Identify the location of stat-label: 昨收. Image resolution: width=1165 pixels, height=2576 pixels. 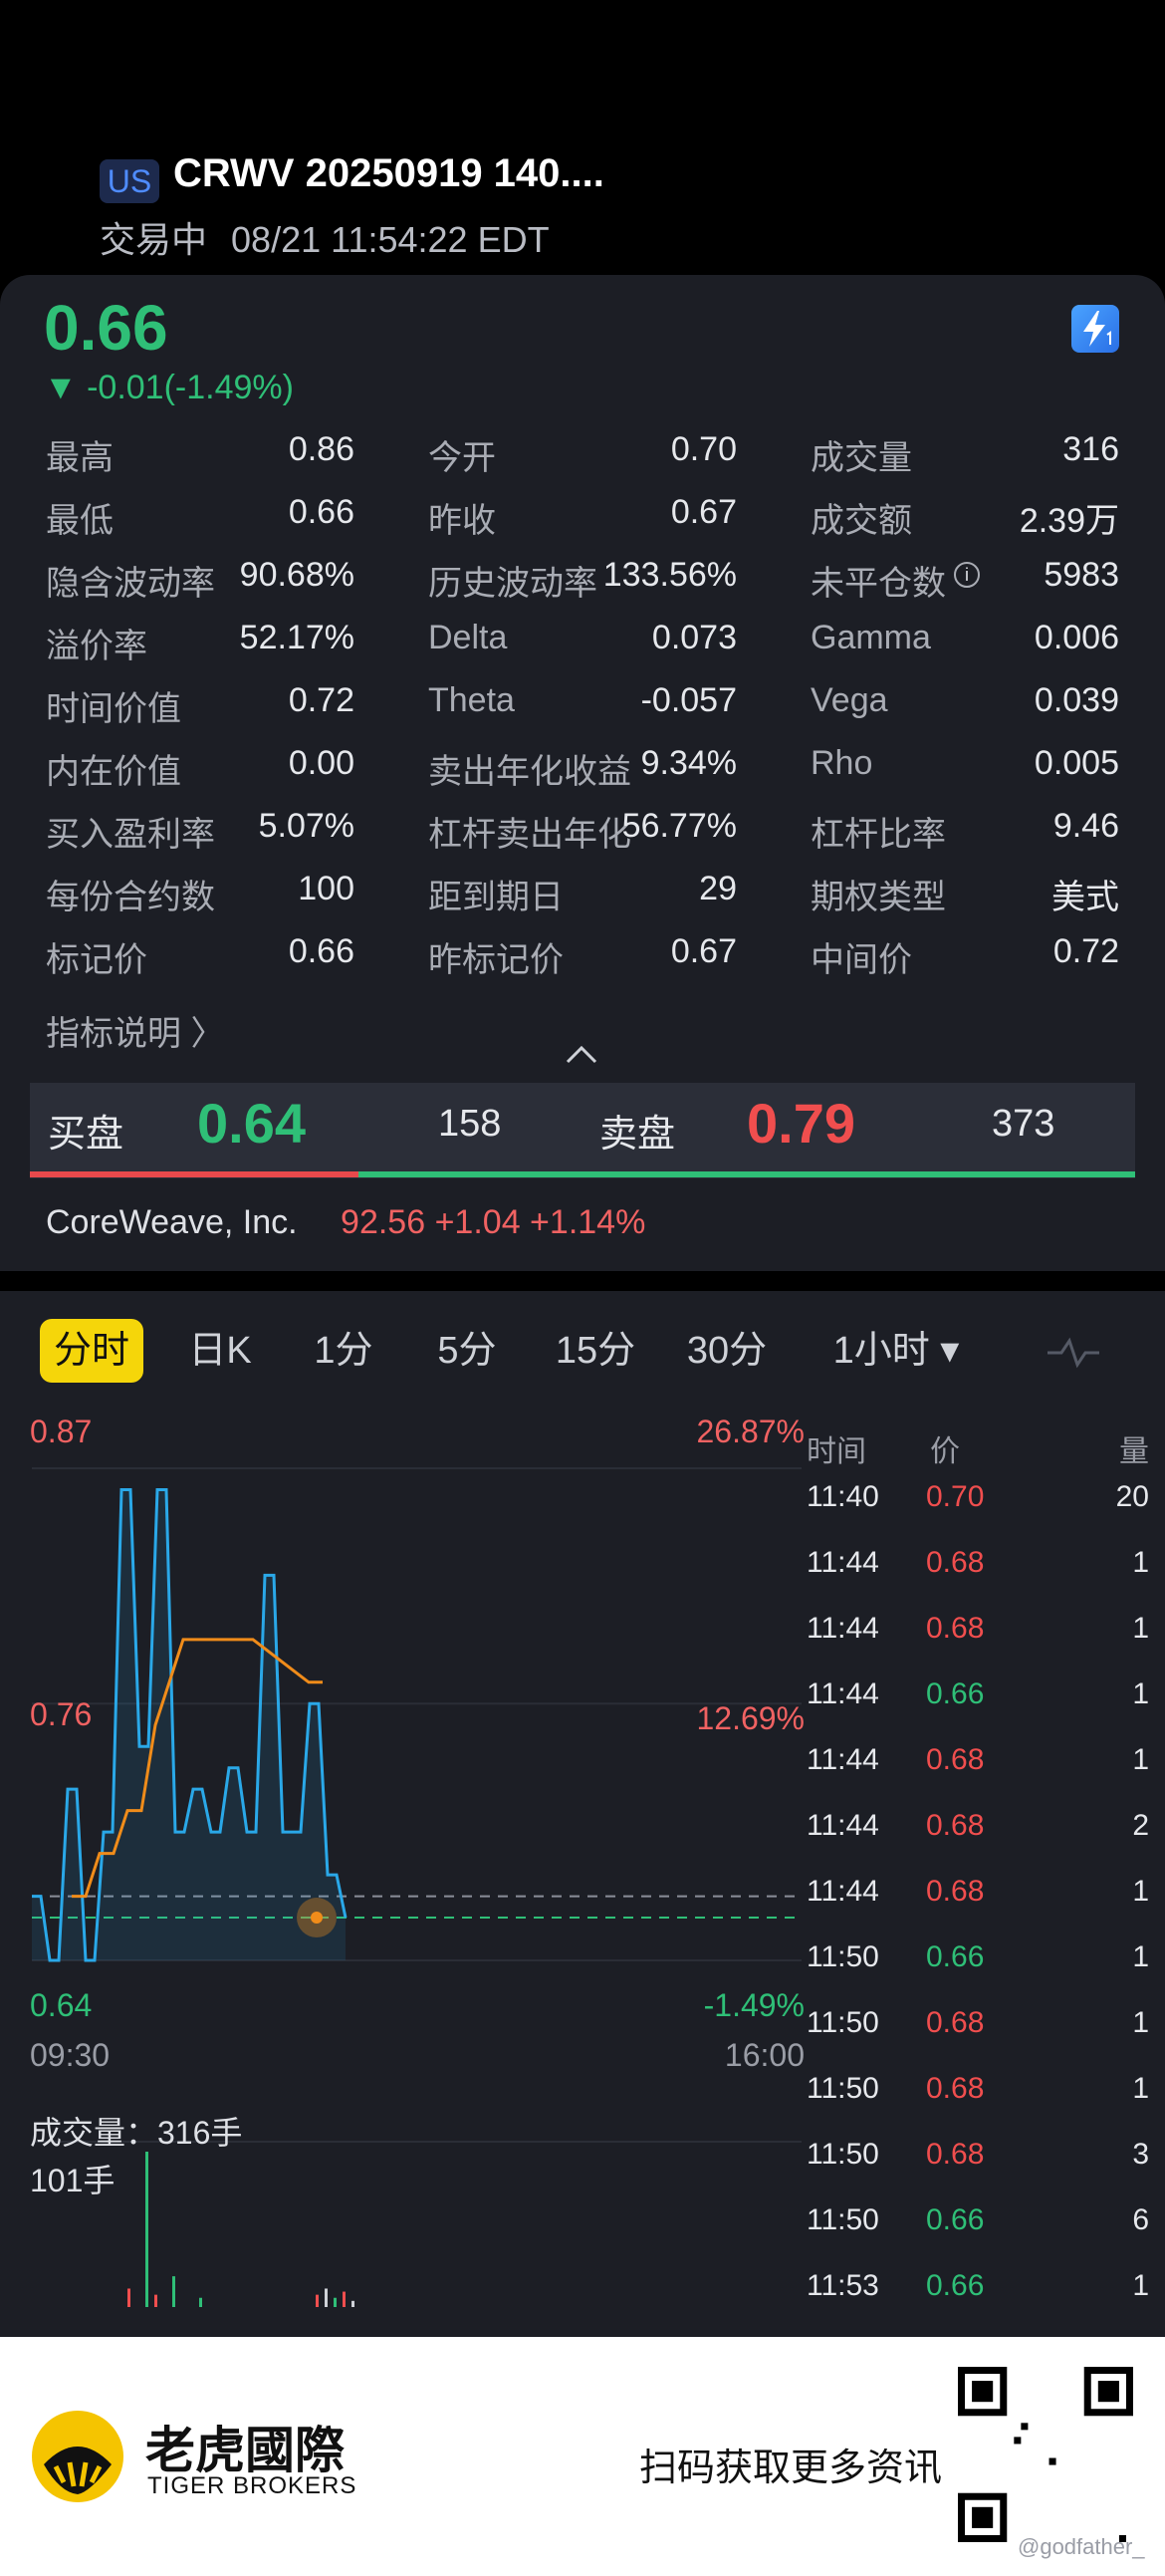
(462, 521).